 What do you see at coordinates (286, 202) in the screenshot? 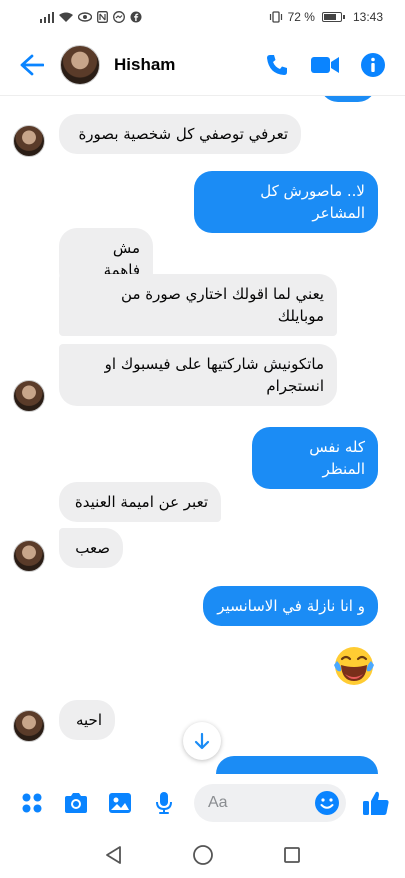
I see `message-bubble-outgoing: لا.. ماصورش كل المشاعر` at bounding box center [286, 202].